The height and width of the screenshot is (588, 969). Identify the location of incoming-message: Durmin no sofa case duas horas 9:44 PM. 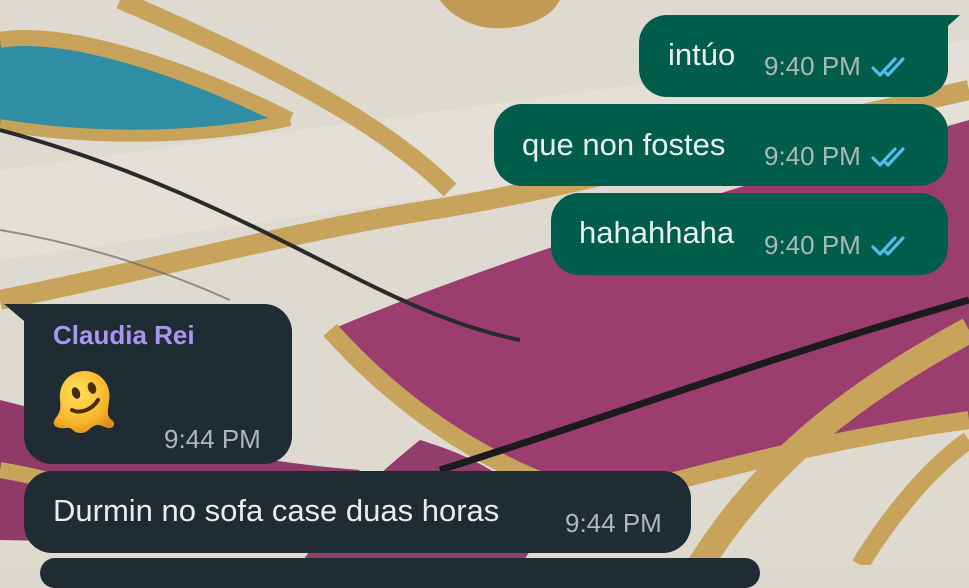
(357, 512).